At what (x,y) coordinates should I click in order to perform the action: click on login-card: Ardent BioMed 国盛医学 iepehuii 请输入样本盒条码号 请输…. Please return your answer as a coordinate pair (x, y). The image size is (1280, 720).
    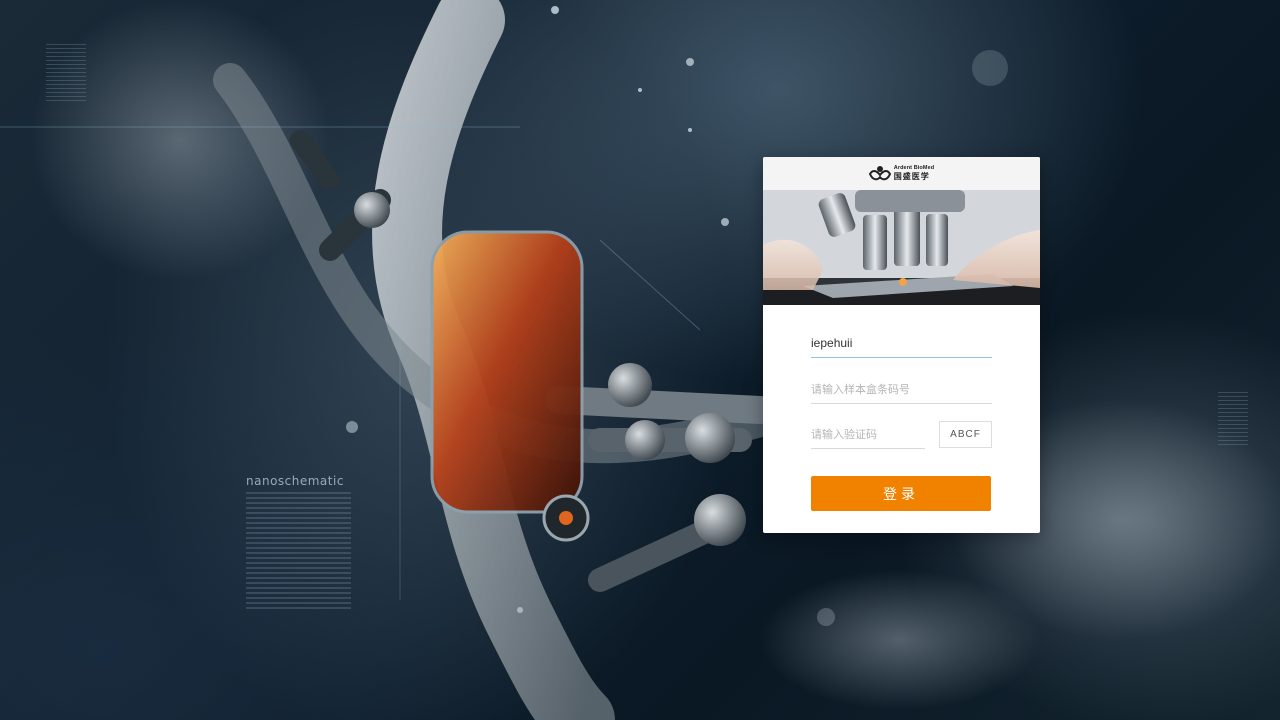
    Looking at the image, I should click on (901, 345).